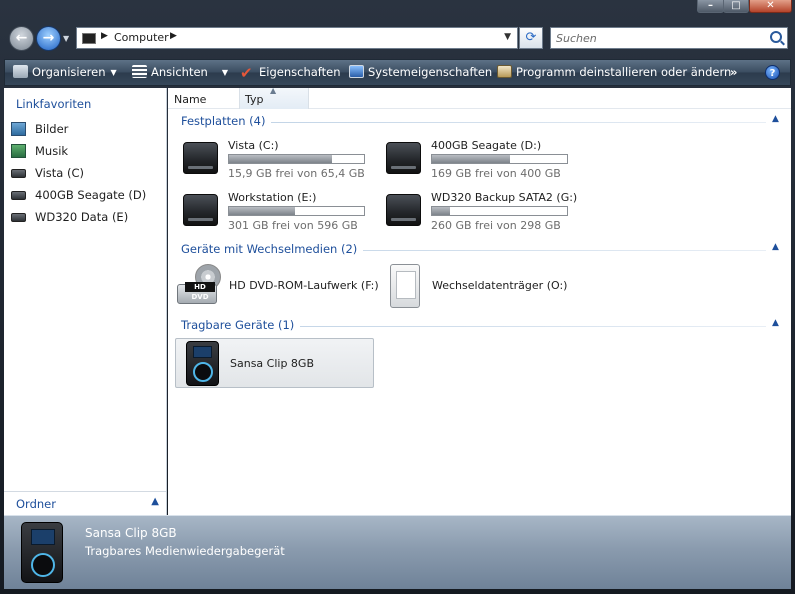 The image size is (795, 594). What do you see at coordinates (481, 122) in the screenshot?
I see `group-header-harddisks: Festplatten (4) ▲` at bounding box center [481, 122].